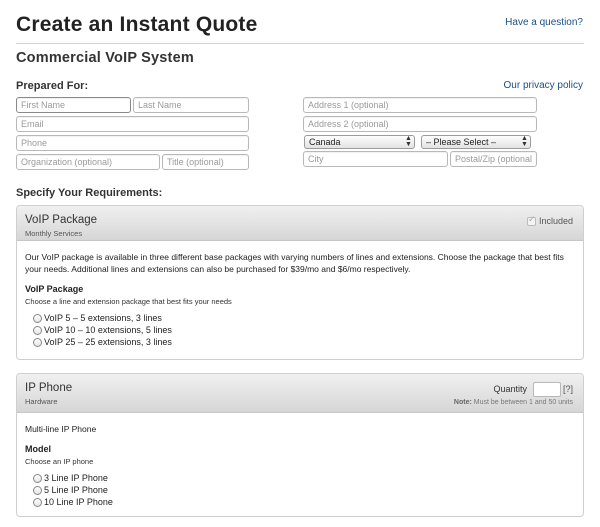  I want to click on have-a-question-link: Have a question?, so click(544, 22).